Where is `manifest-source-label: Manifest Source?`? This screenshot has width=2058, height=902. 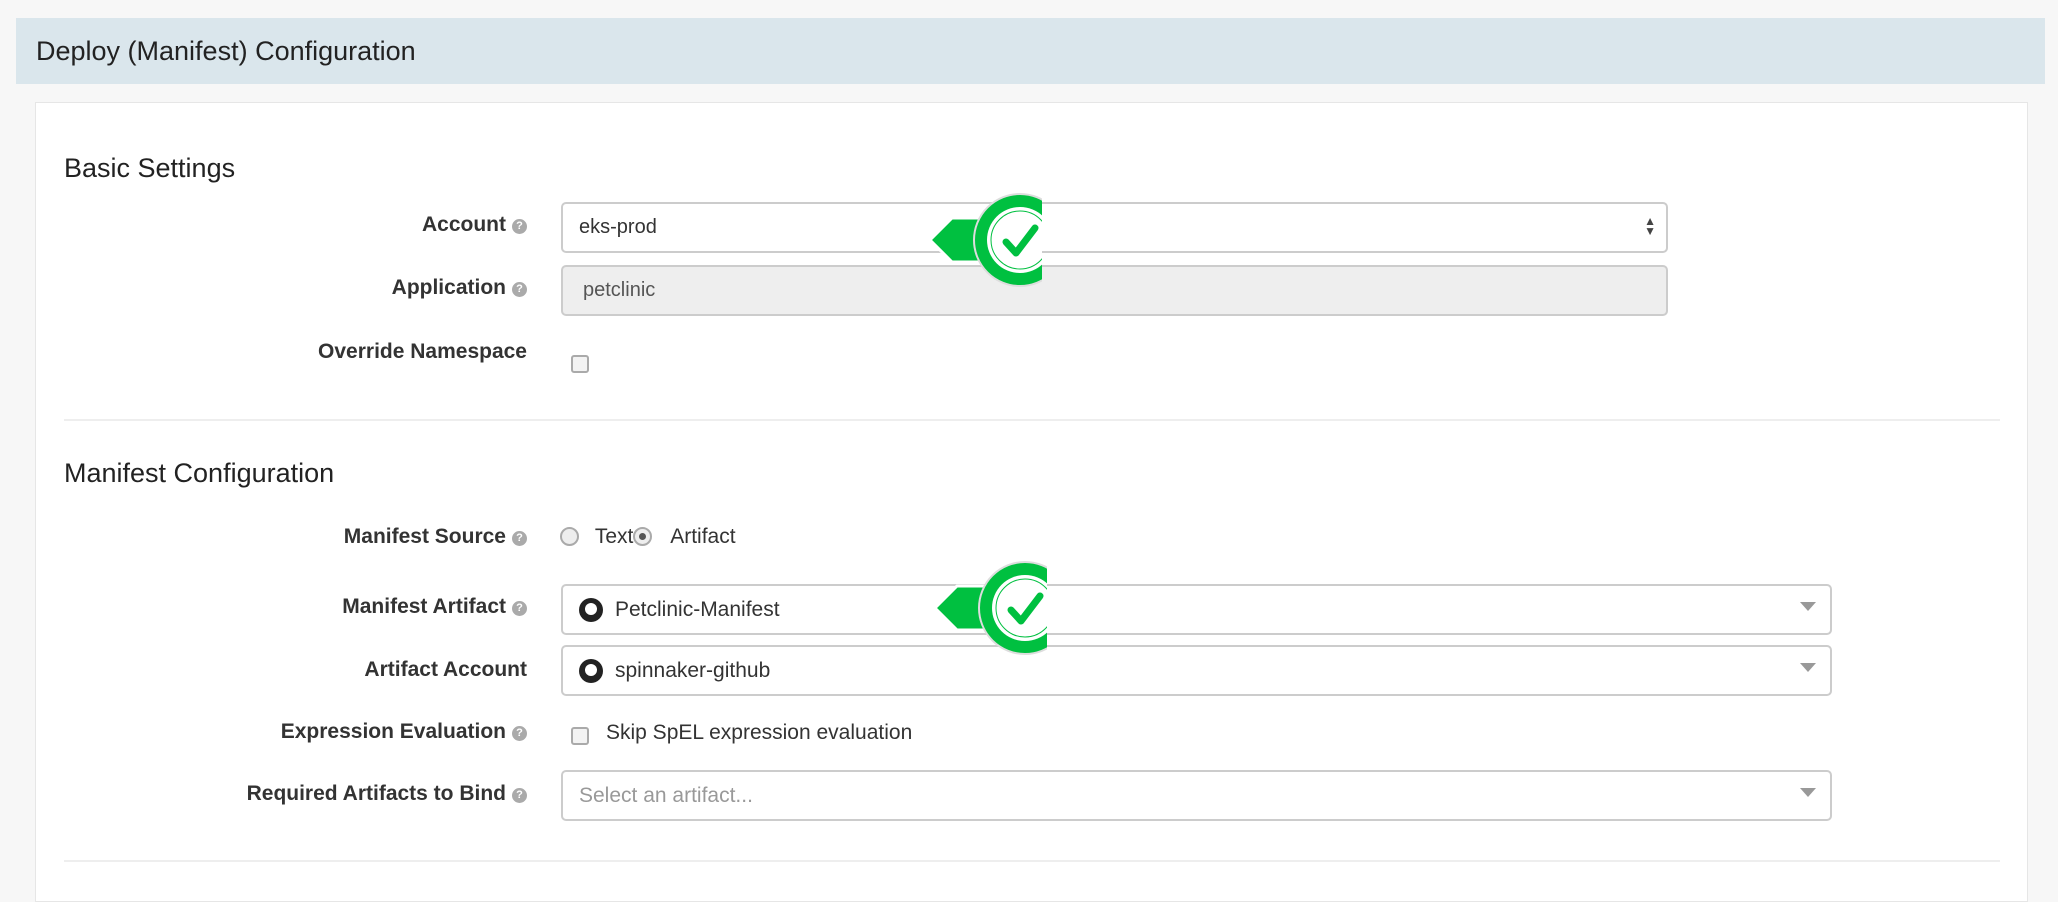 manifest-source-label: Manifest Source? is located at coordinates (277, 537).